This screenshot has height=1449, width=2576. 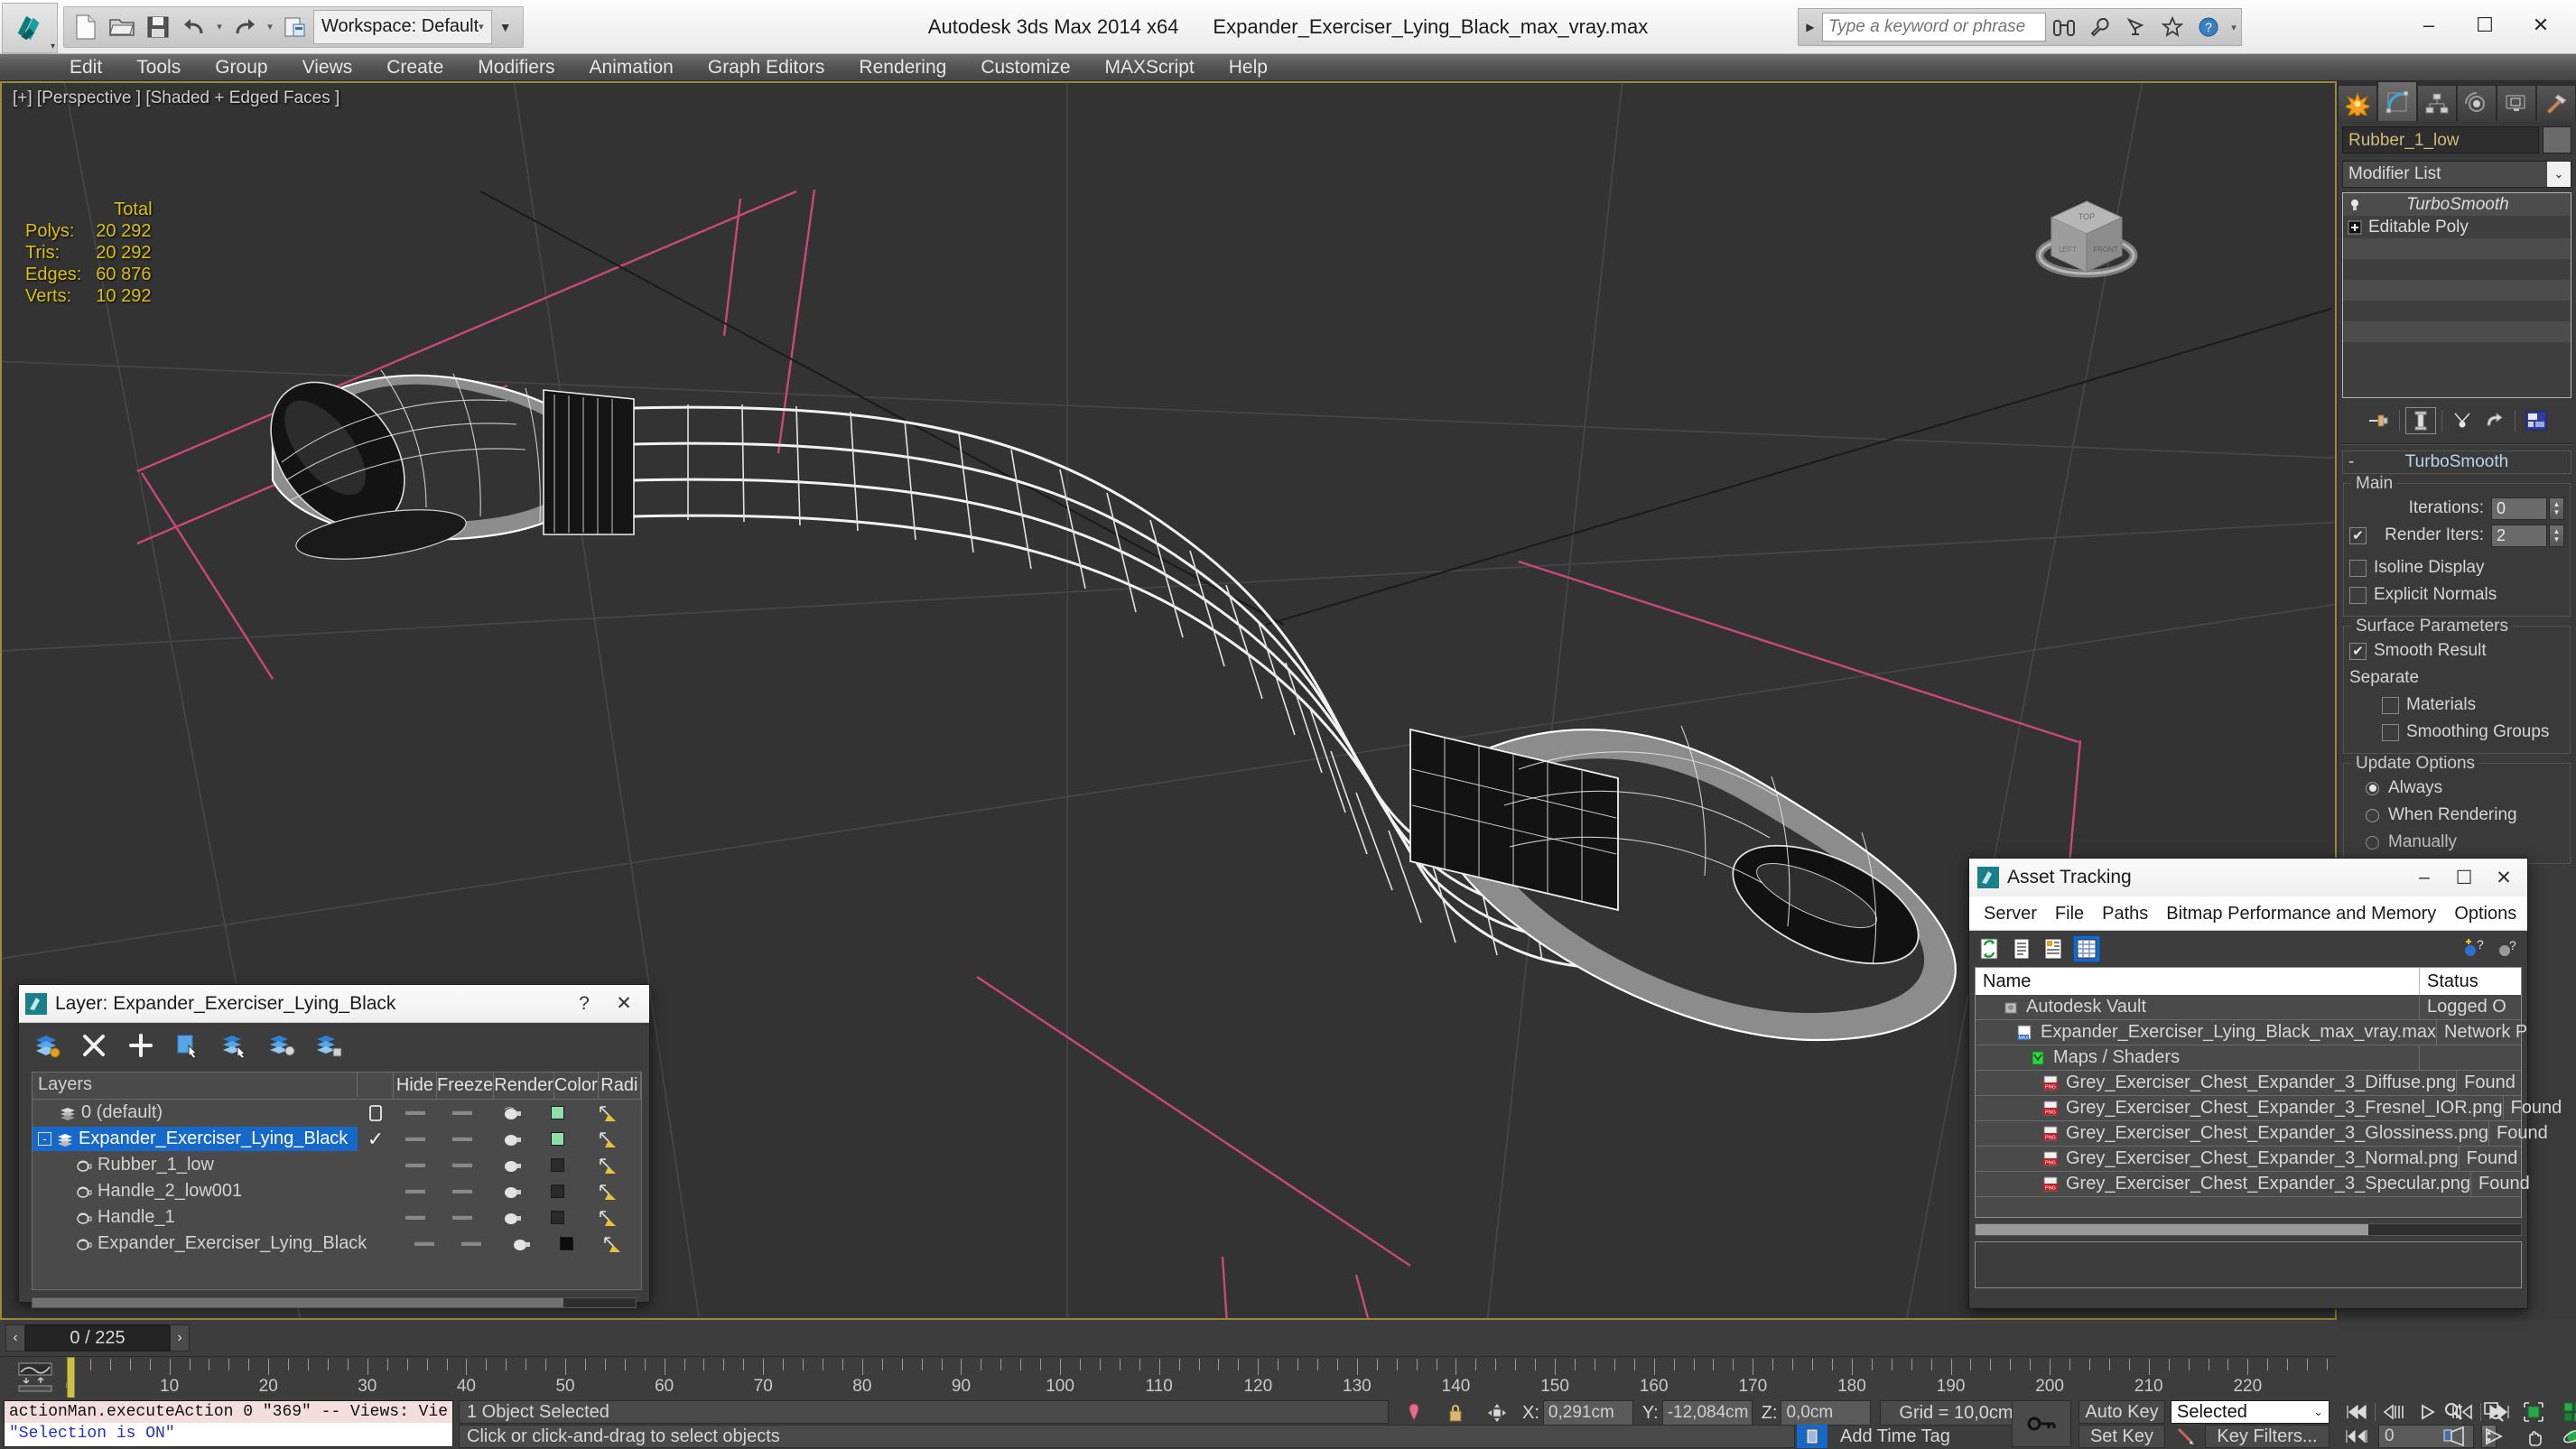 What do you see at coordinates (2010, 913) in the screenshot?
I see `asset-menu-server: Server` at bounding box center [2010, 913].